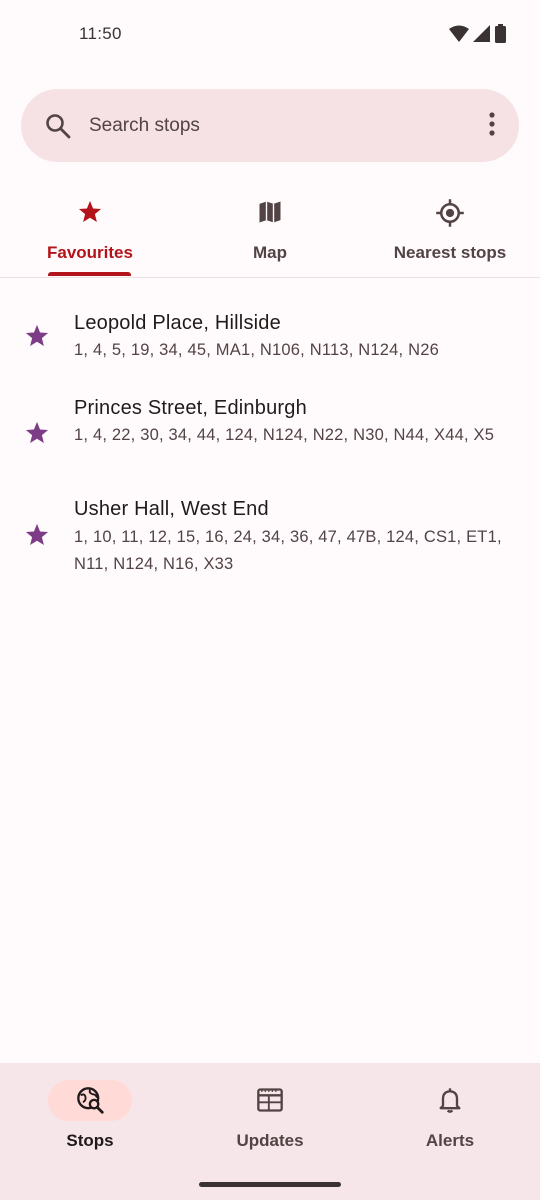 Image resolution: width=540 pixels, height=1200 pixels. I want to click on nav-item-alerts: Alerts, so click(450, 1118).